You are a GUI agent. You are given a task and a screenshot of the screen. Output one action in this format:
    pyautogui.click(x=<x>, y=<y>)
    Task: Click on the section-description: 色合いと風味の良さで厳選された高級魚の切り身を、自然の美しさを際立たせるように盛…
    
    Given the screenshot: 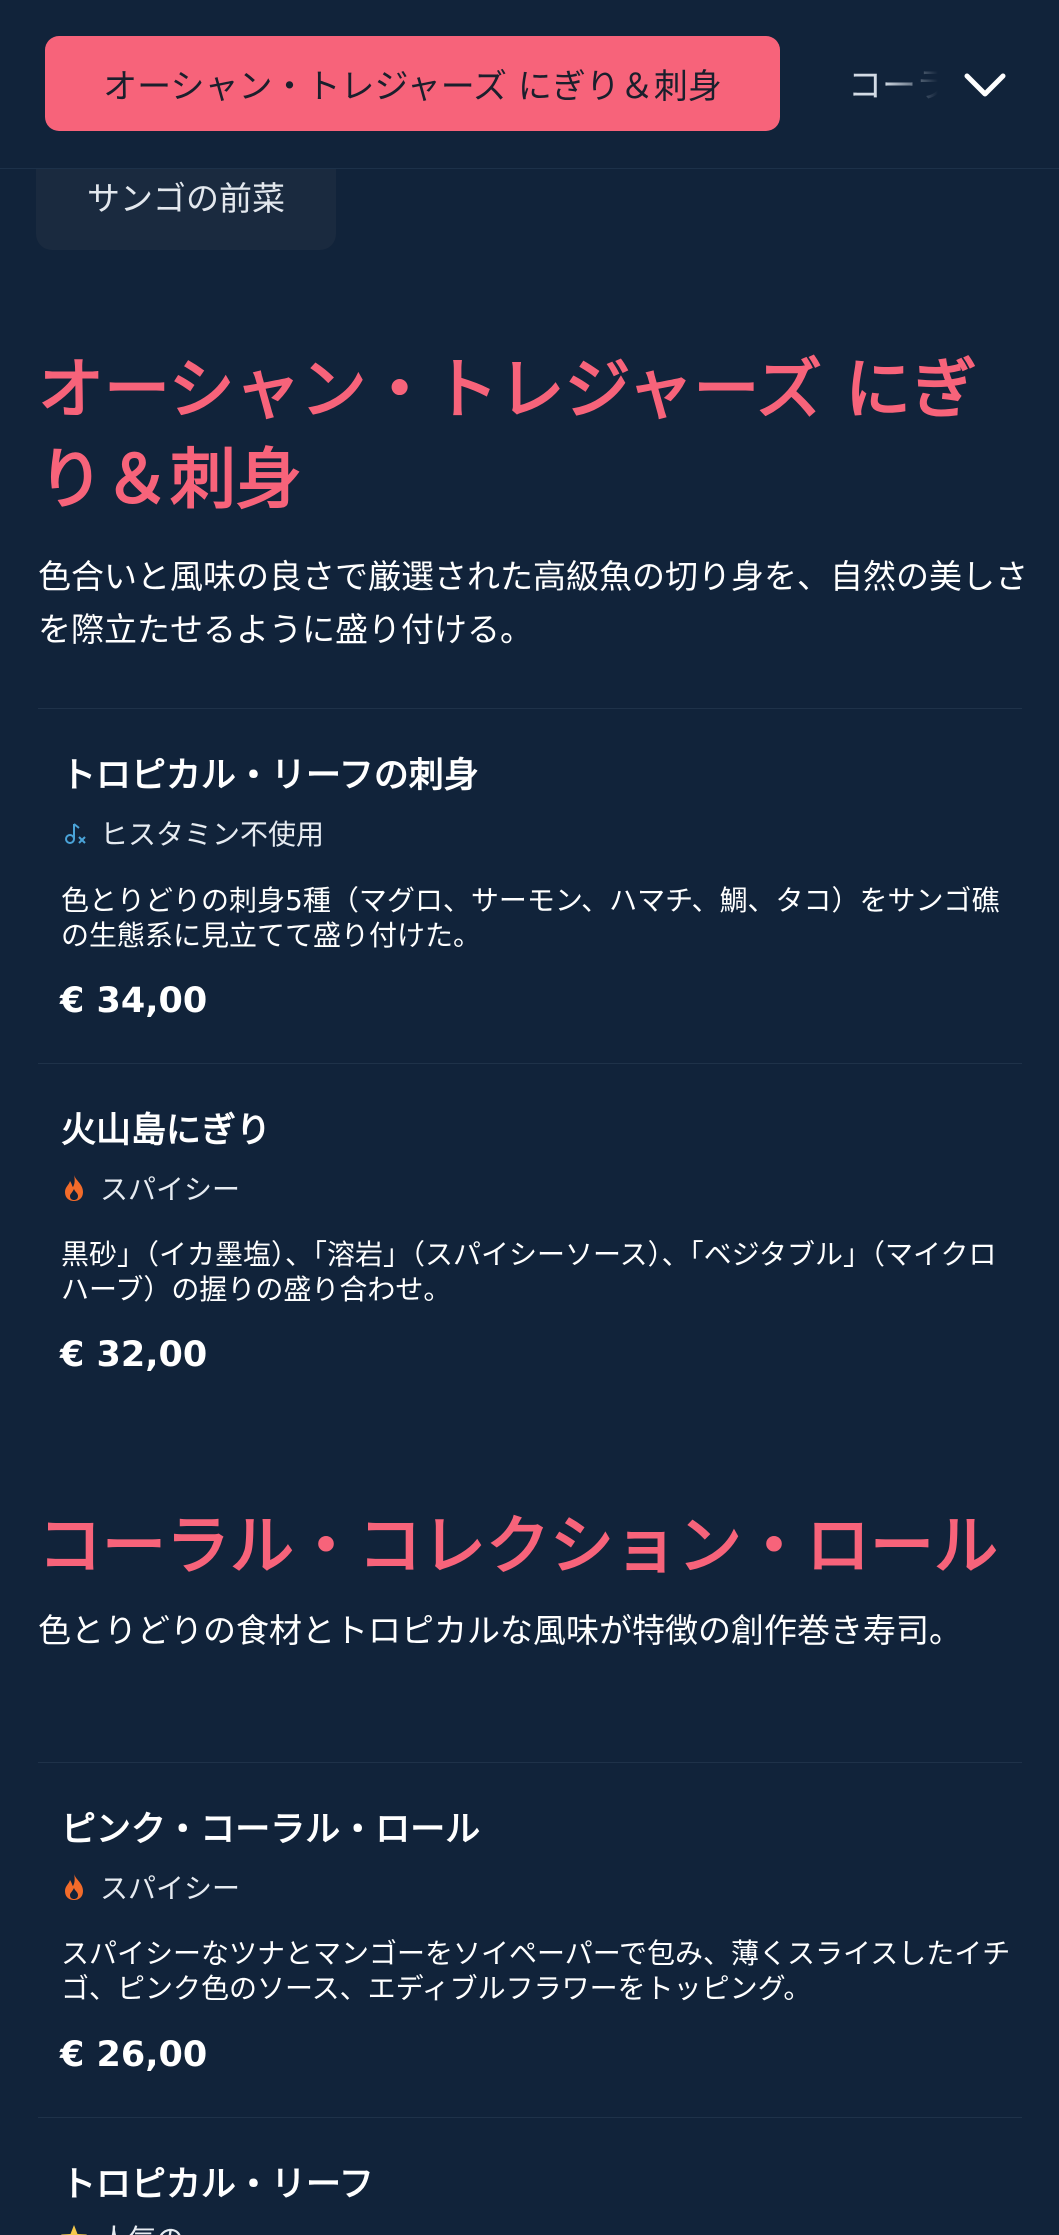 What is the action you would take?
    pyautogui.click(x=533, y=603)
    